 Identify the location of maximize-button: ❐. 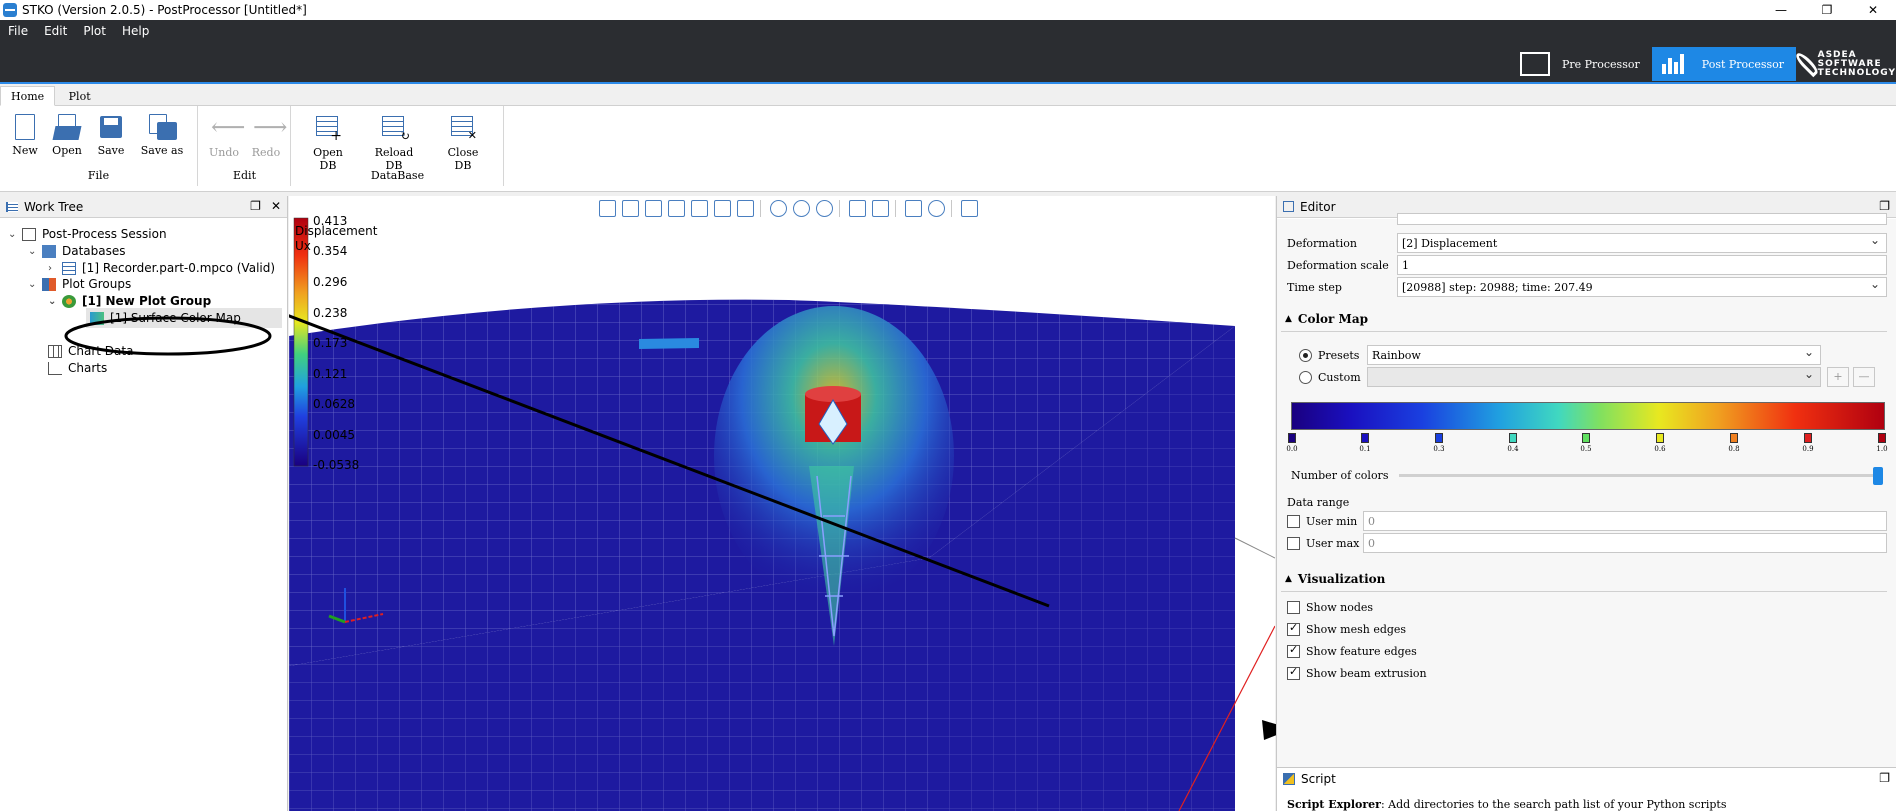
(1827, 10).